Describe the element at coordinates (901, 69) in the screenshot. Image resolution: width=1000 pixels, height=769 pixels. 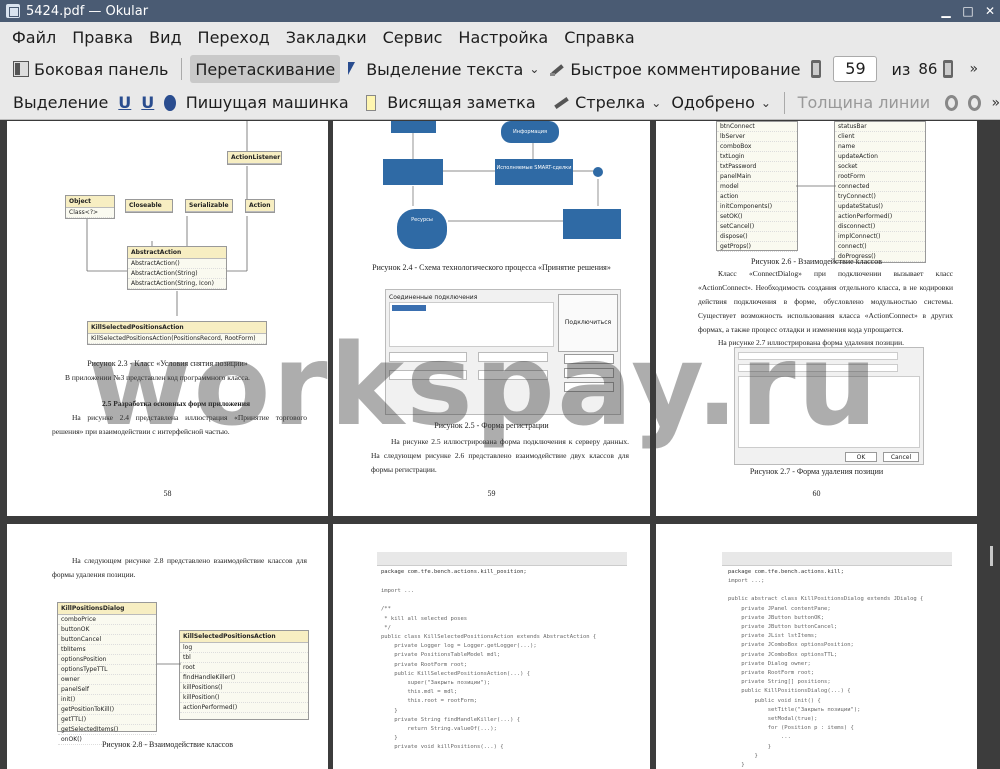
I see `page-of-label: из` at that location.